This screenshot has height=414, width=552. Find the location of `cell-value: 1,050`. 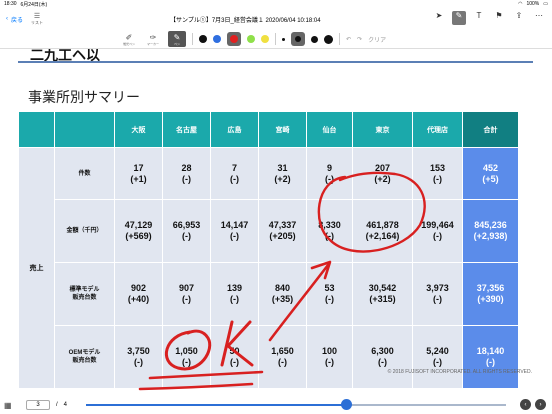

cell-value: 1,050 is located at coordinates (186, 351).